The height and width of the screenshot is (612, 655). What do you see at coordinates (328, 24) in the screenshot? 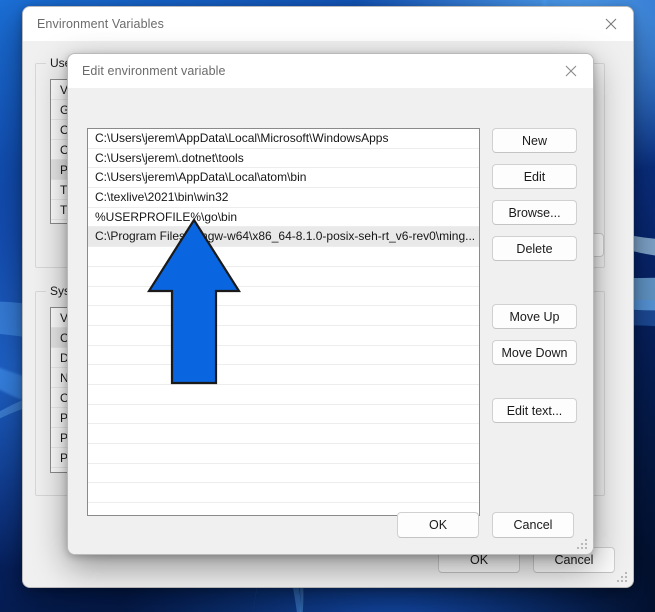
I see `outer-titlebar: Environment Variables` at bounding box center [328, 24].